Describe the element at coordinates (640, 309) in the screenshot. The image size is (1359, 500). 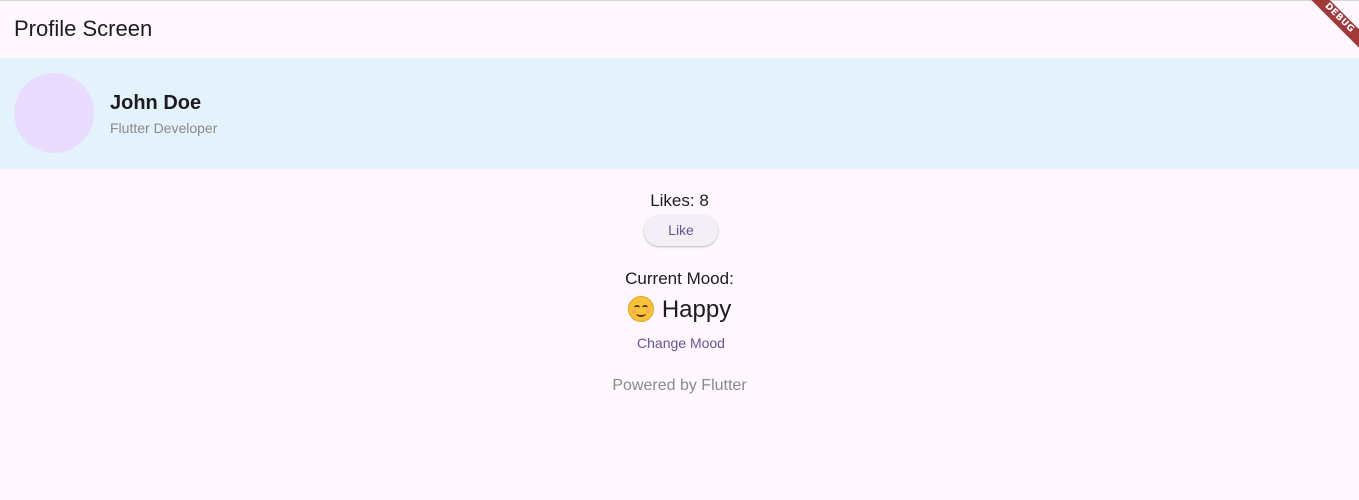
I see `smiling-face-icon` at that location.